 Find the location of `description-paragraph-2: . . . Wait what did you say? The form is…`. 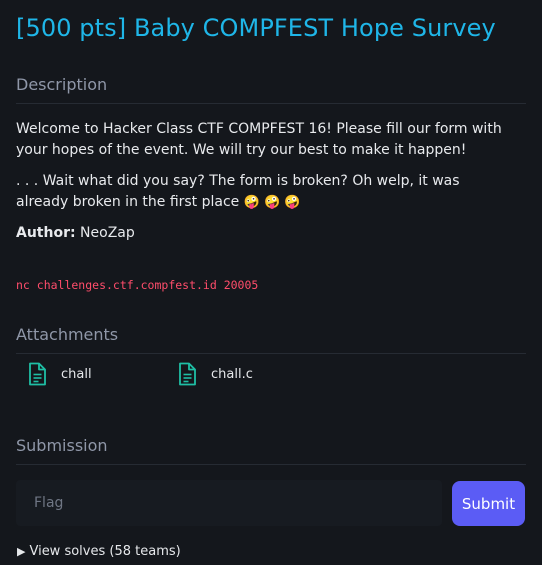

description-paragraph-2: . . . Wait what did you say? The form is… is located at coordinates (266, 192).